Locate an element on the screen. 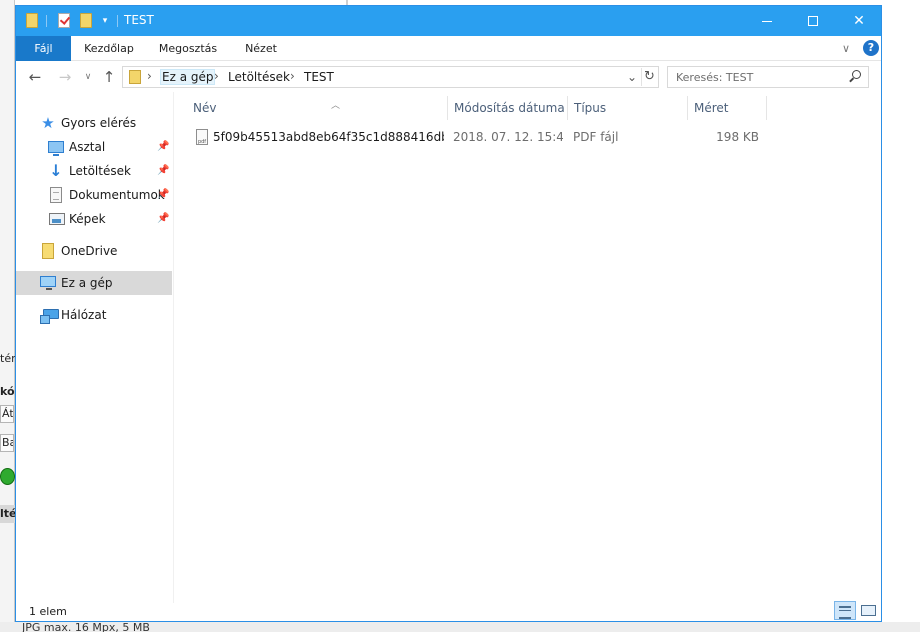 The image size is (920, 632). file-size: 198 KB is located at coordinates (737, 137).